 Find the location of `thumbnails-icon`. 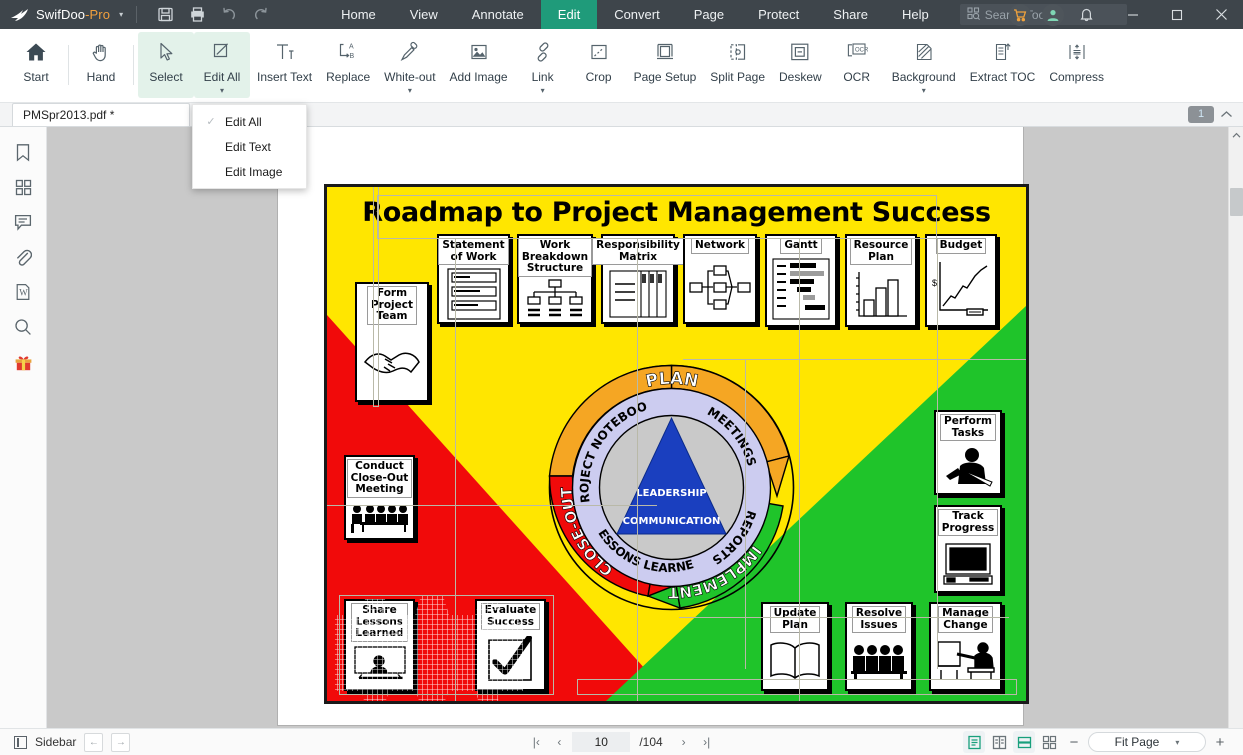

thumbnails-icon is located at coordinates (23, 187).